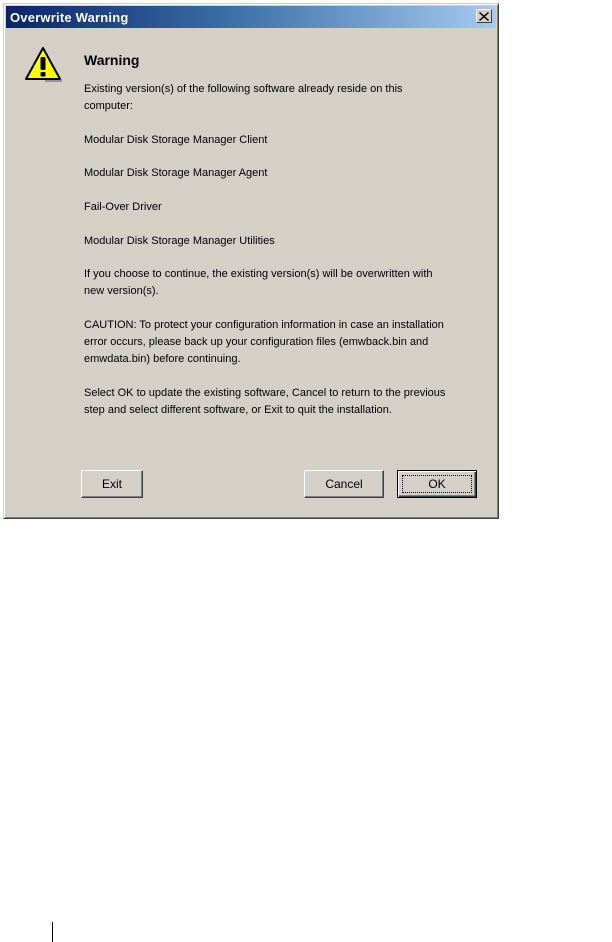 Image resolution: width=612 pixels, height=942 pixels. Describe the element at coordinates (179, 241) in the screenshot. I see `software-item-utilities: Modular Disk Storage Manager Utilities` at that location.